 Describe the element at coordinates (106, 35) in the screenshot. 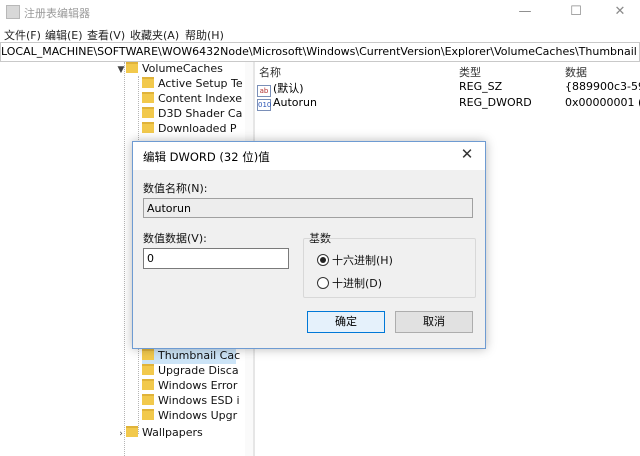

I see `menu-view: 查看(V)` at that location.